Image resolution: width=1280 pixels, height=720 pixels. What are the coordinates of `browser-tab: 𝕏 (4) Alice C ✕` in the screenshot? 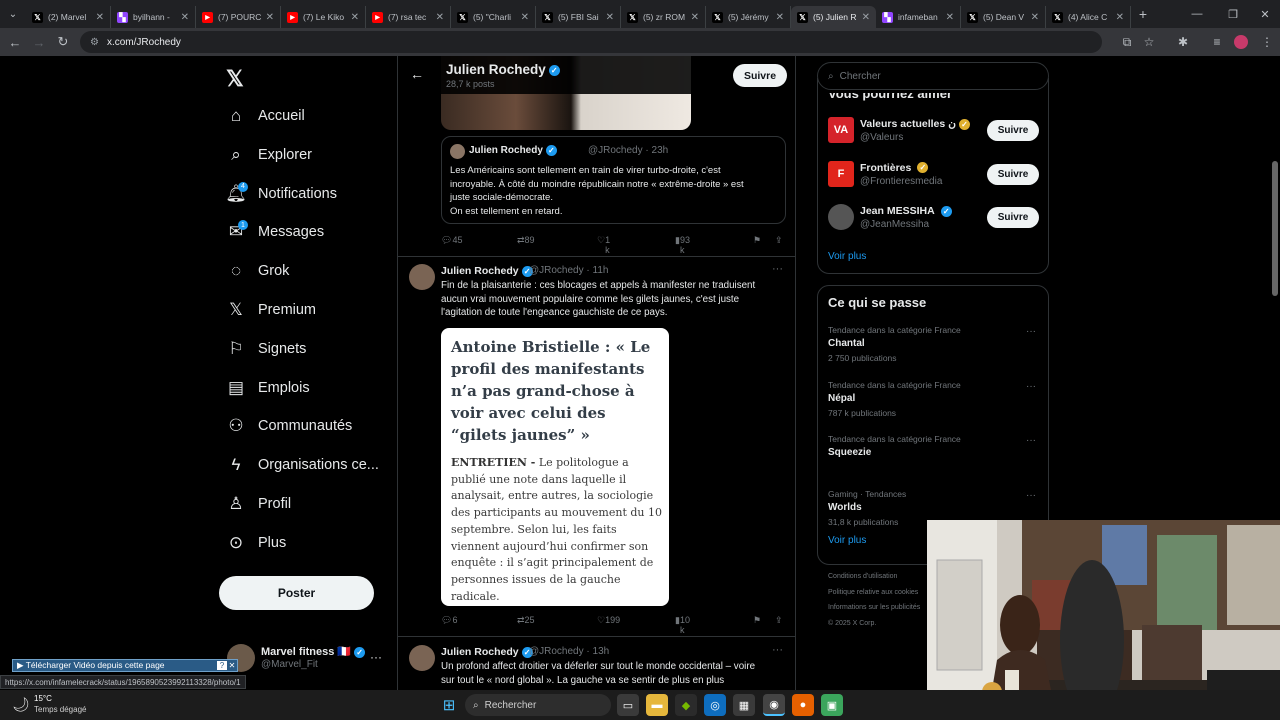 It's located at (1088, 17).